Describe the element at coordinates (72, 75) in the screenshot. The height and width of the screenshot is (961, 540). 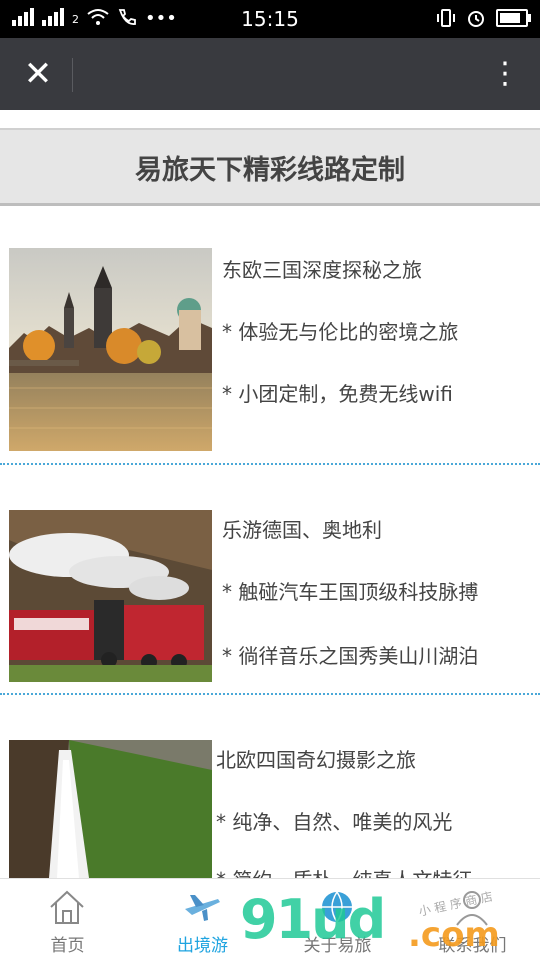
I see `header-divider` at that location.